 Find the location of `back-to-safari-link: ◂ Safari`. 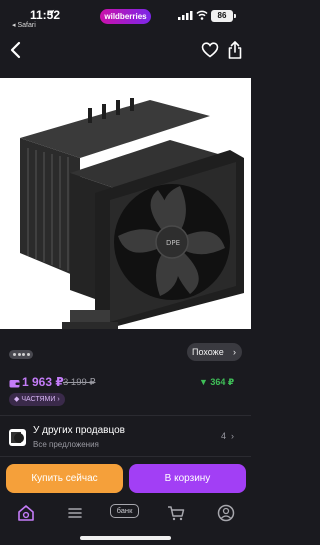

back-to-safari-link: ◂ Safari is located at coordinates (24, 25).